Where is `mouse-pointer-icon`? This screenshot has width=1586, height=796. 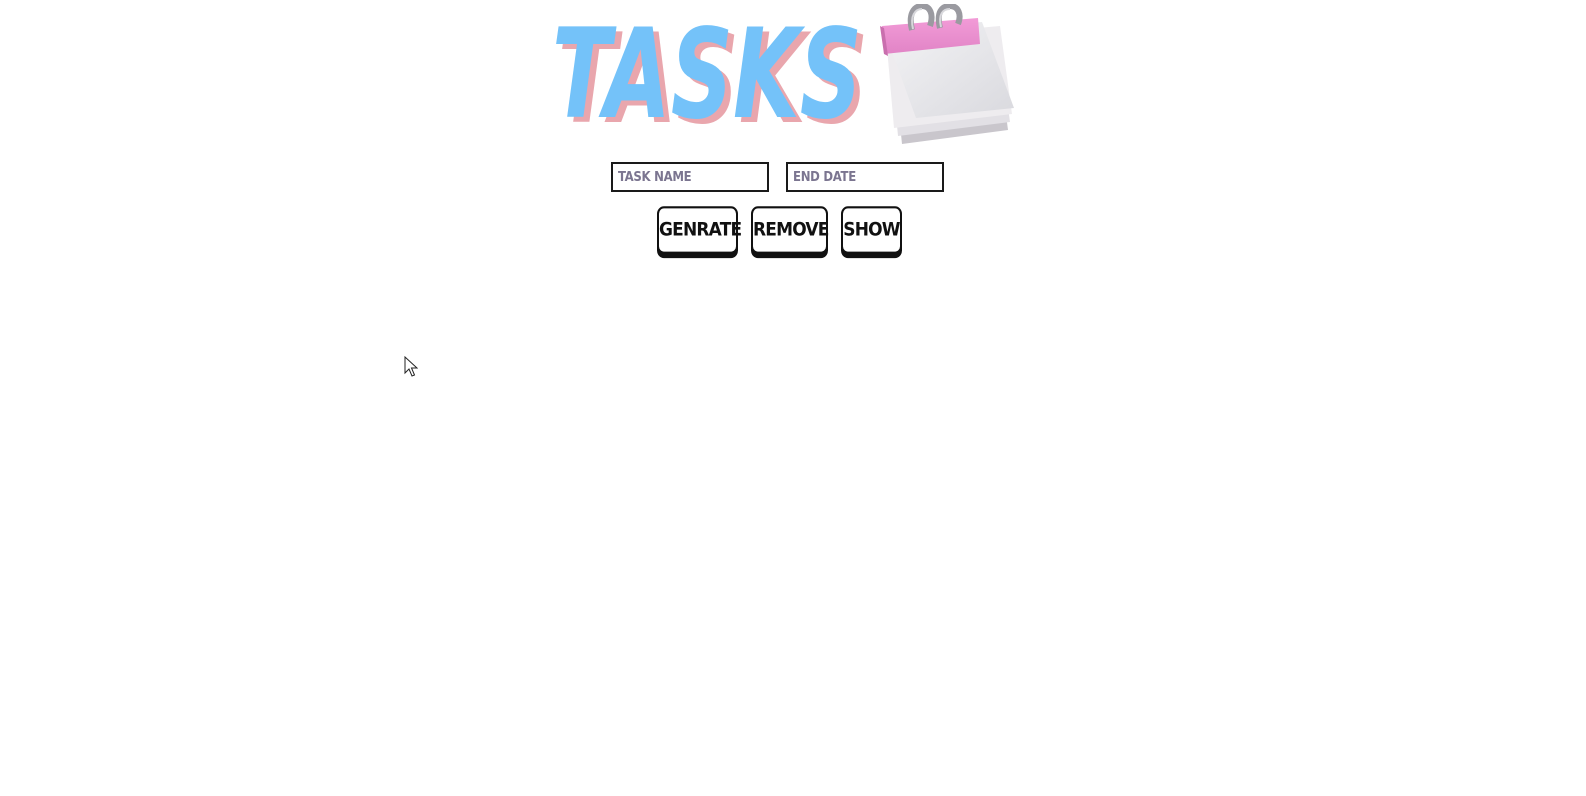 mouse-pointer-icon is located at coordinates (411, 366).